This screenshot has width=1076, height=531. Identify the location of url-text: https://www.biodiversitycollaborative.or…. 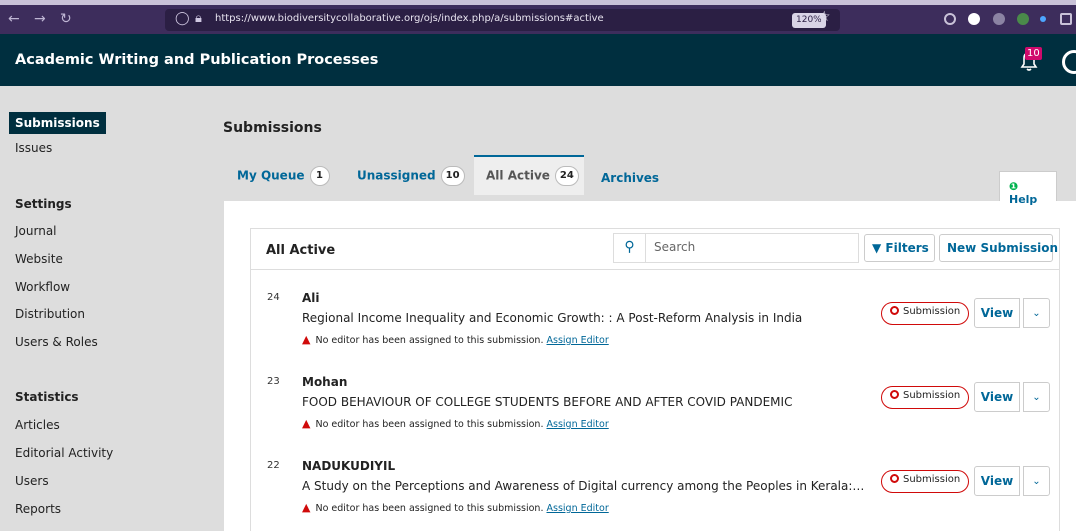
(409, 18).